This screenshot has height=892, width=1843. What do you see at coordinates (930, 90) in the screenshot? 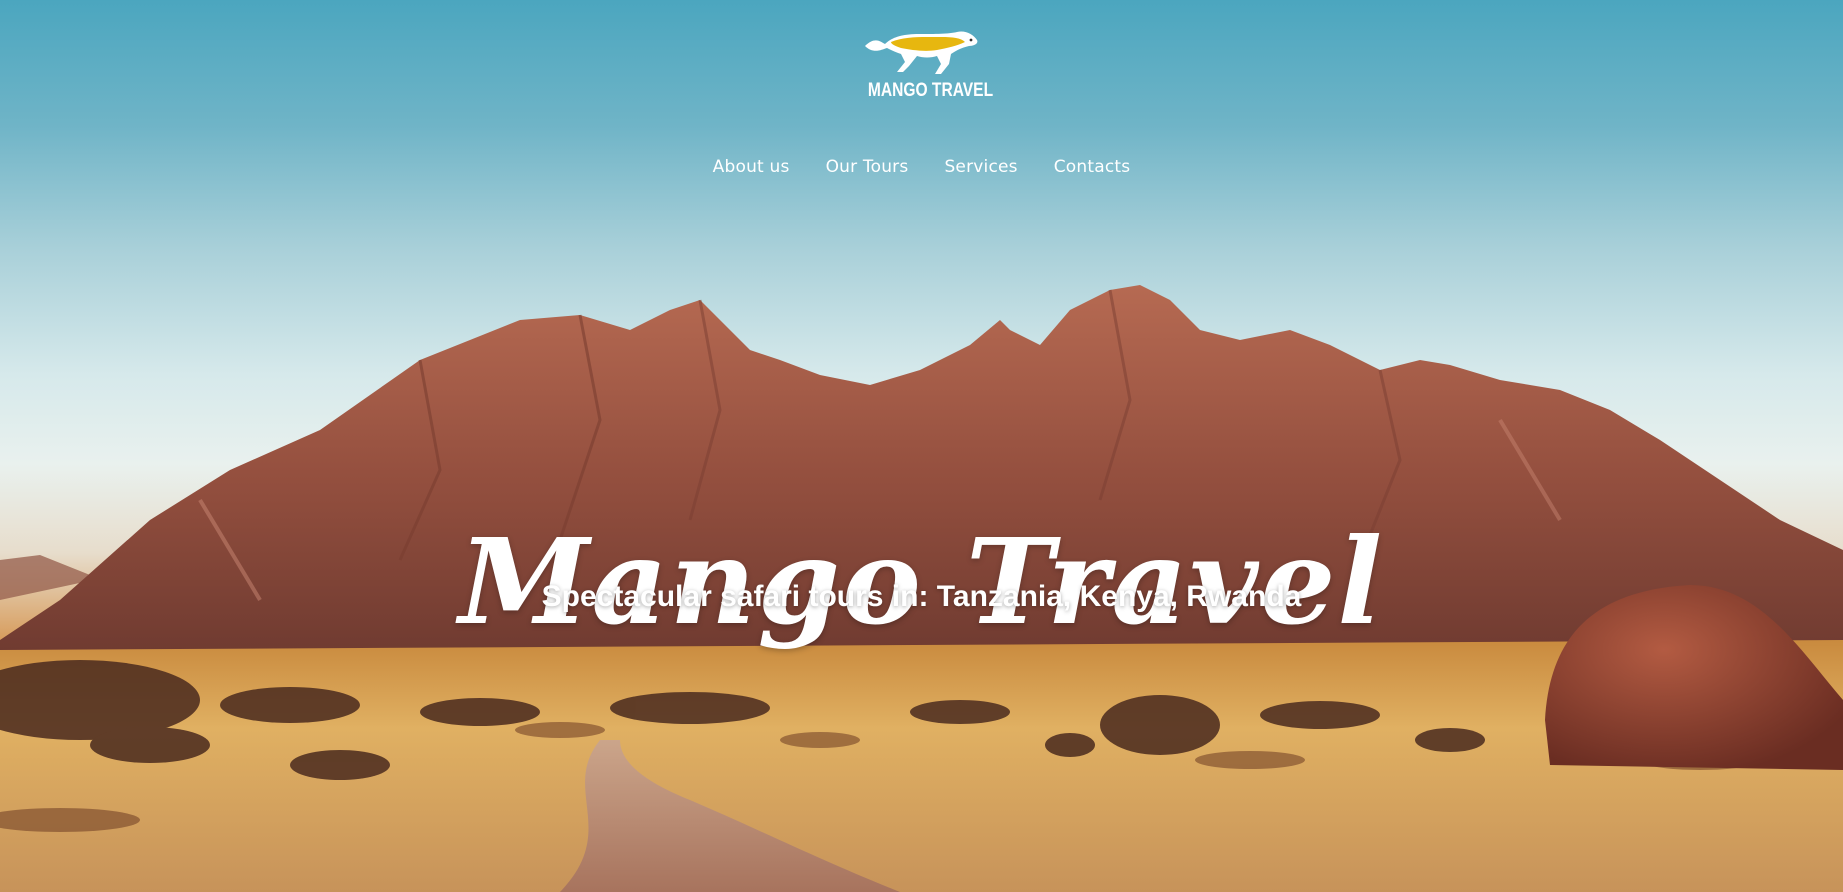
I see `brand-name: MANGO TRAVEL` at bounding box center [930, 90].